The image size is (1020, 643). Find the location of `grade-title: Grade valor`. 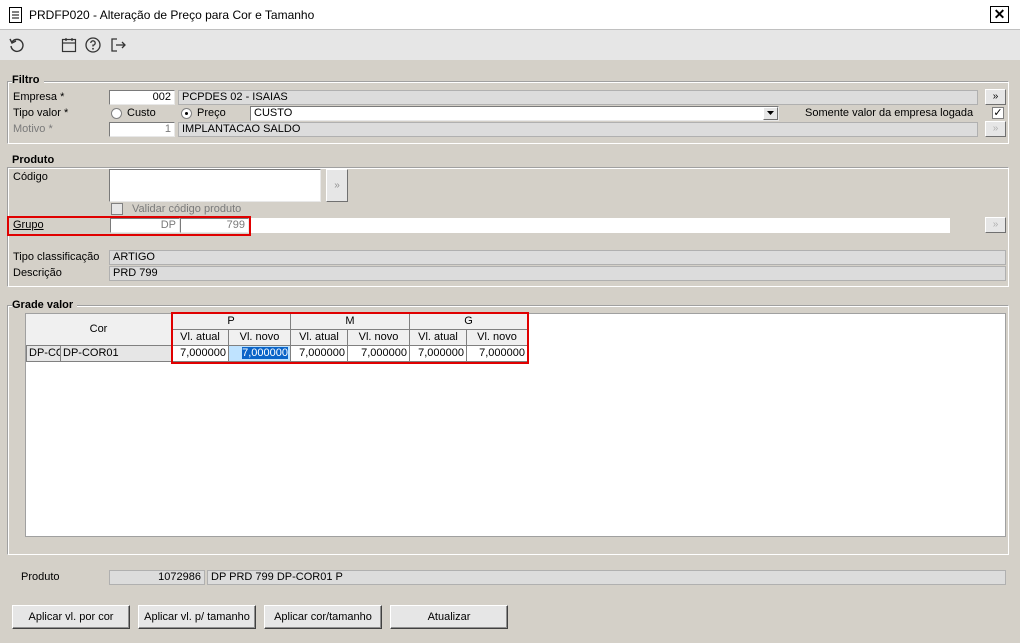

grade-title: Grade valor is located at coordinates (45, 305).